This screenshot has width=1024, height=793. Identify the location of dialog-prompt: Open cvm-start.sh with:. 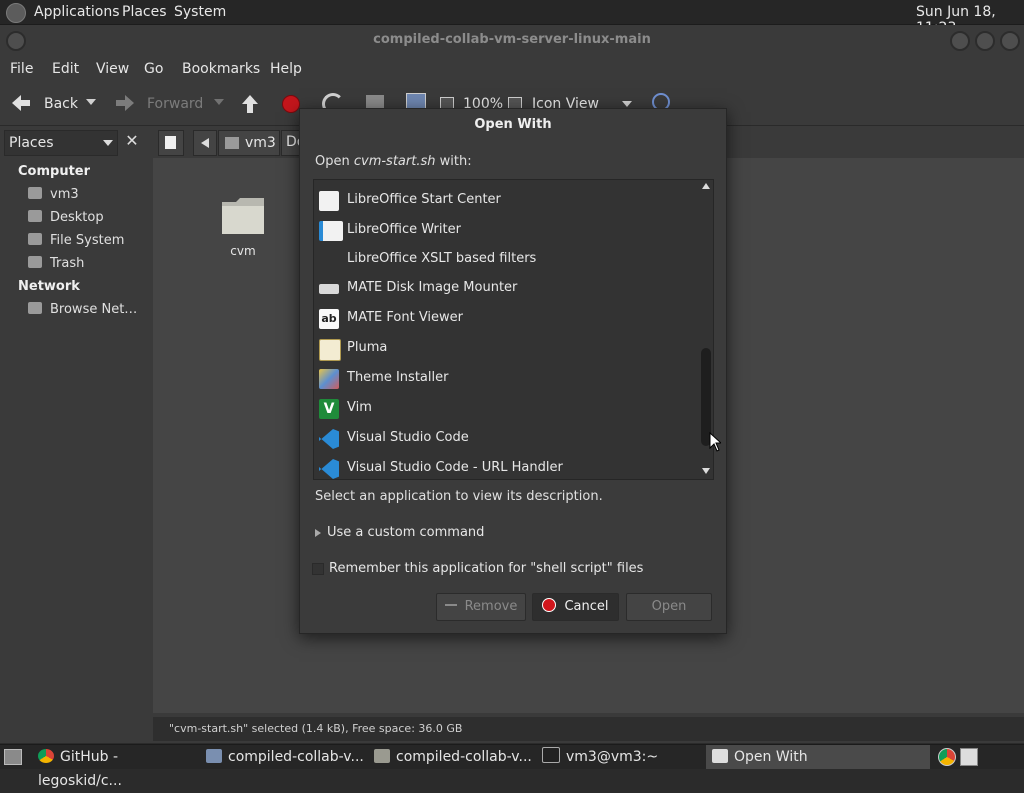
(393, 161).